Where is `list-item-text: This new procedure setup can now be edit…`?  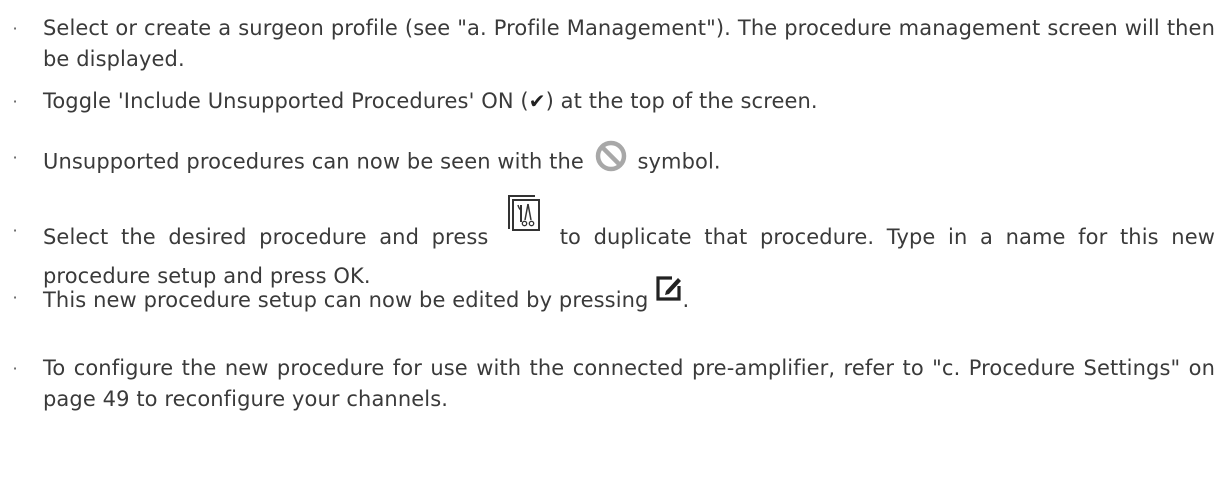 list-item-text: This new procedure setup can now be edit… is located at coordinates (629, 296).